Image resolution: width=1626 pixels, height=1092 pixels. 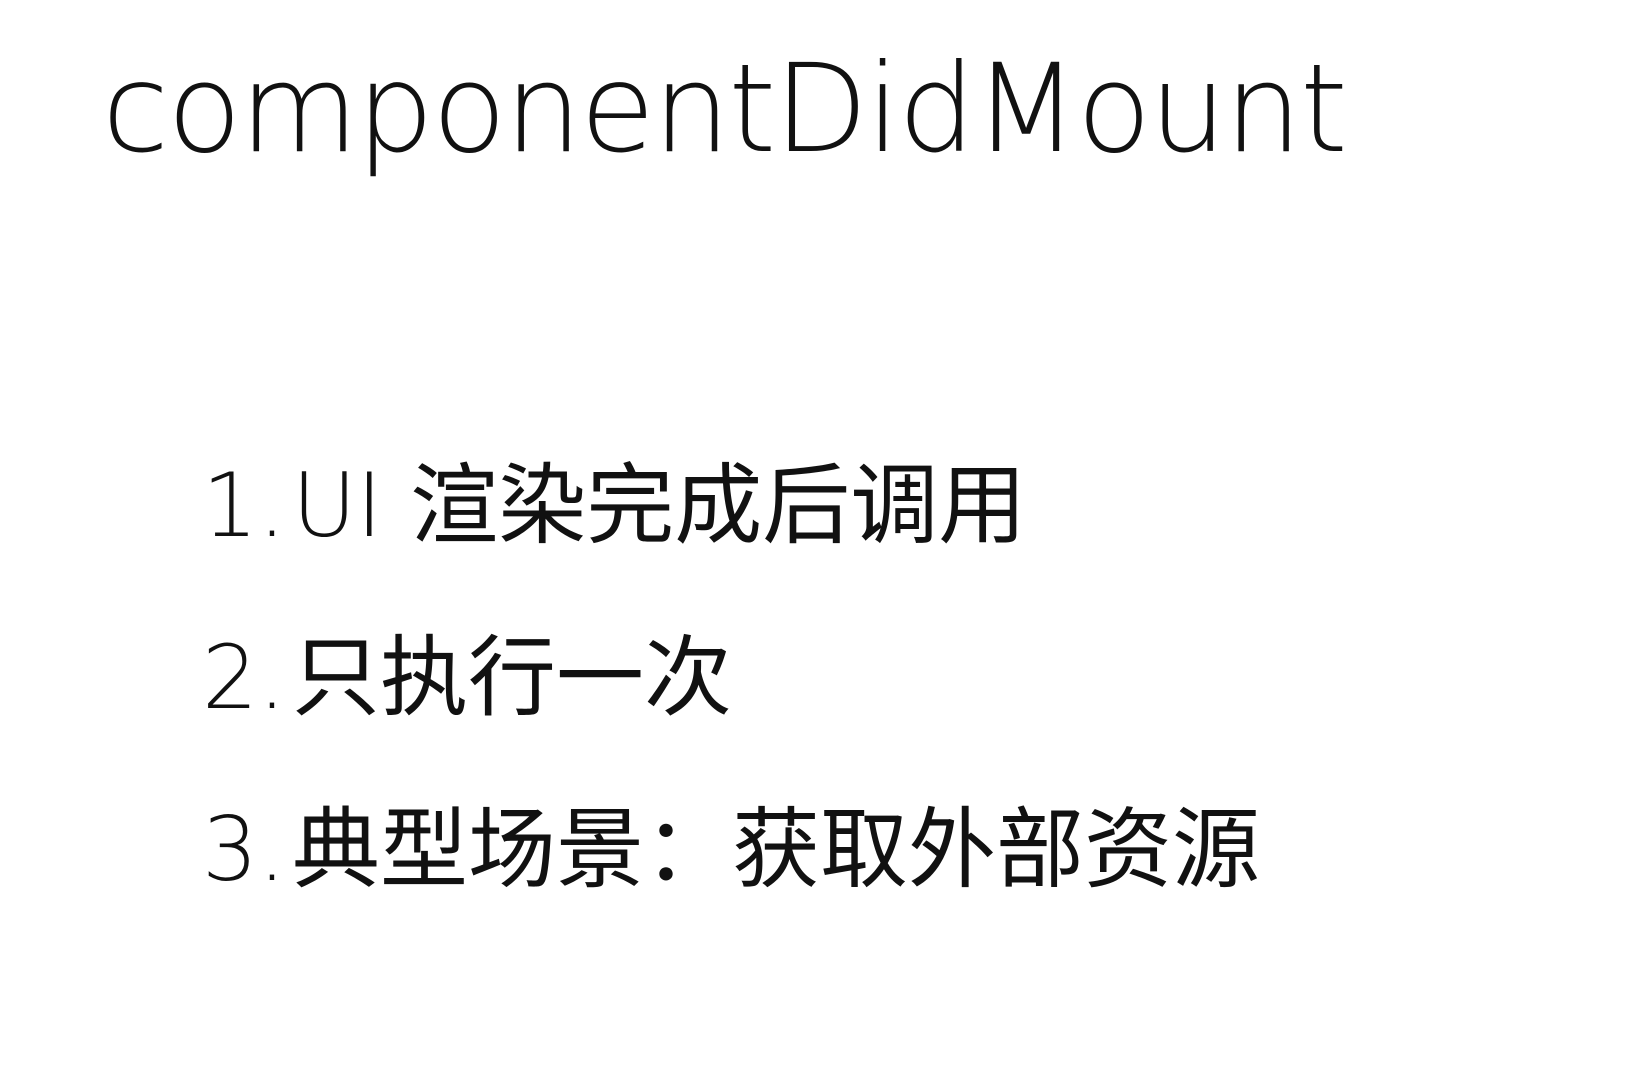 What do you see at coordinates (244, 849) in the screenshot?
I see `point-number: 3.` at bounding box center [244, 849].